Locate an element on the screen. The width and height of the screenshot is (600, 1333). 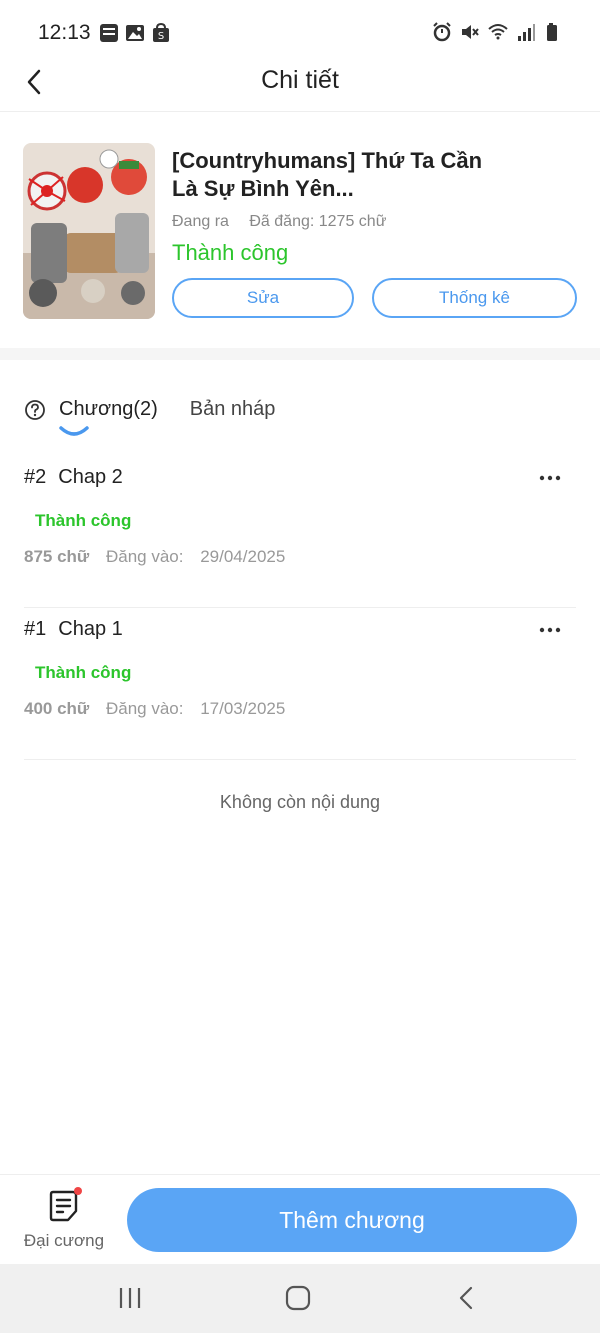
system-back-button is located at coordinates (466, 1298).